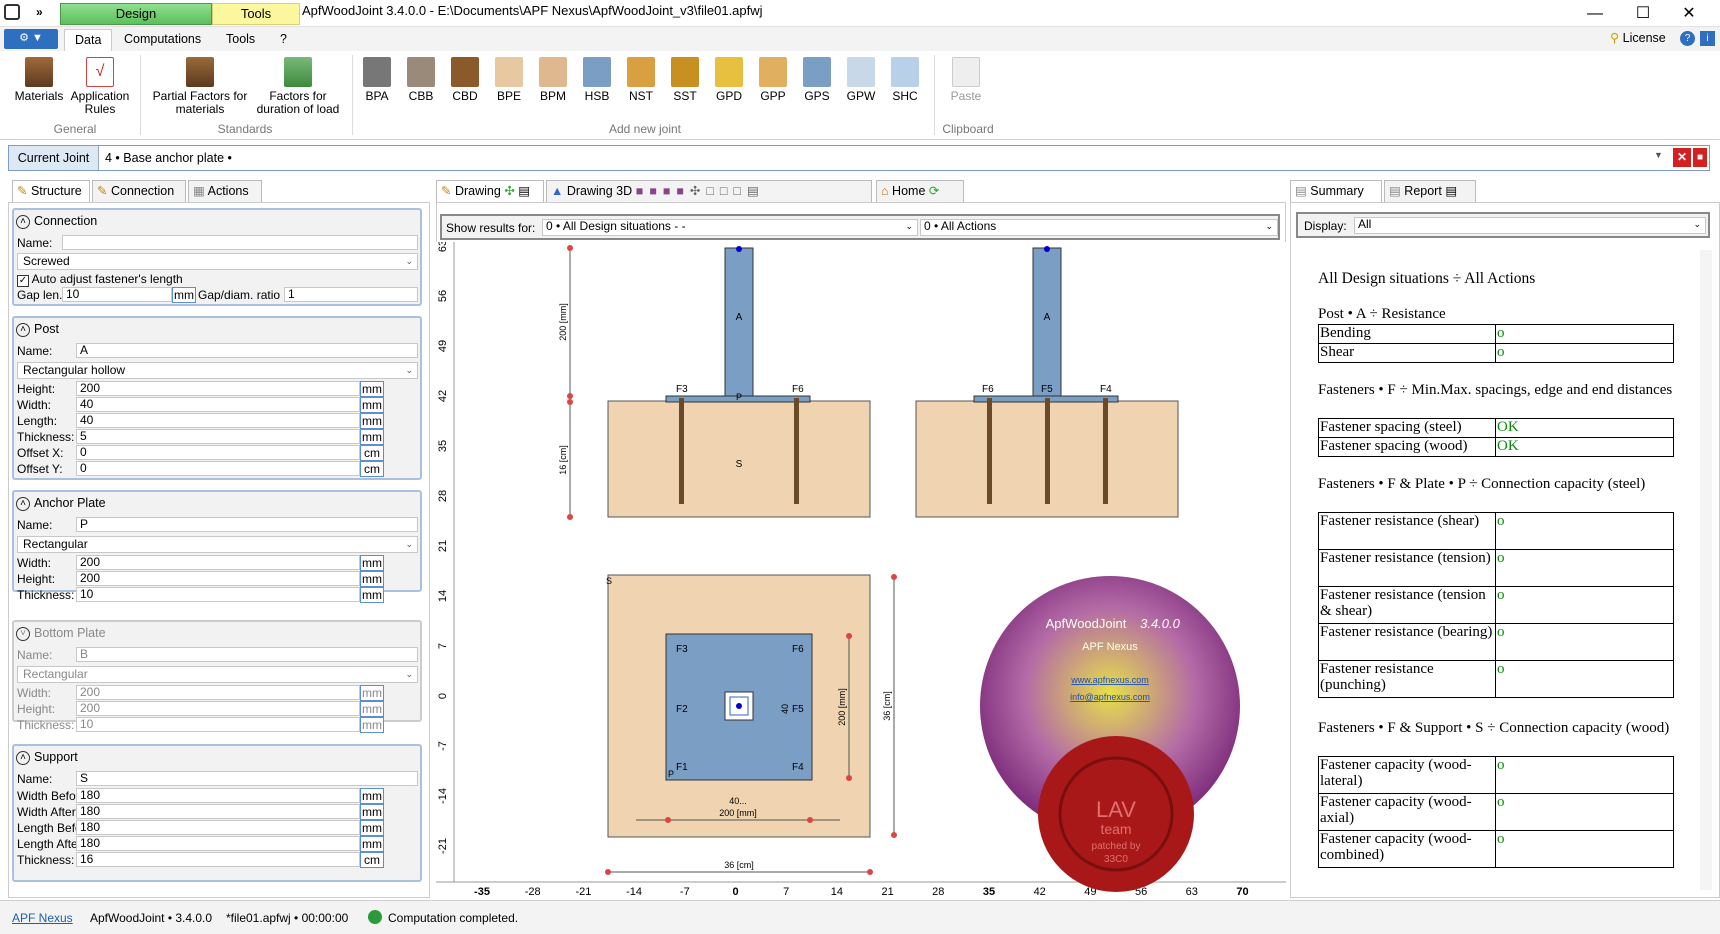 The height and width of the screenshot is (934, 1720). What do you see at coordinates (509, 191) in the screenshot?
I see `fit-icon: ✣` at bounding box center [509, 191].